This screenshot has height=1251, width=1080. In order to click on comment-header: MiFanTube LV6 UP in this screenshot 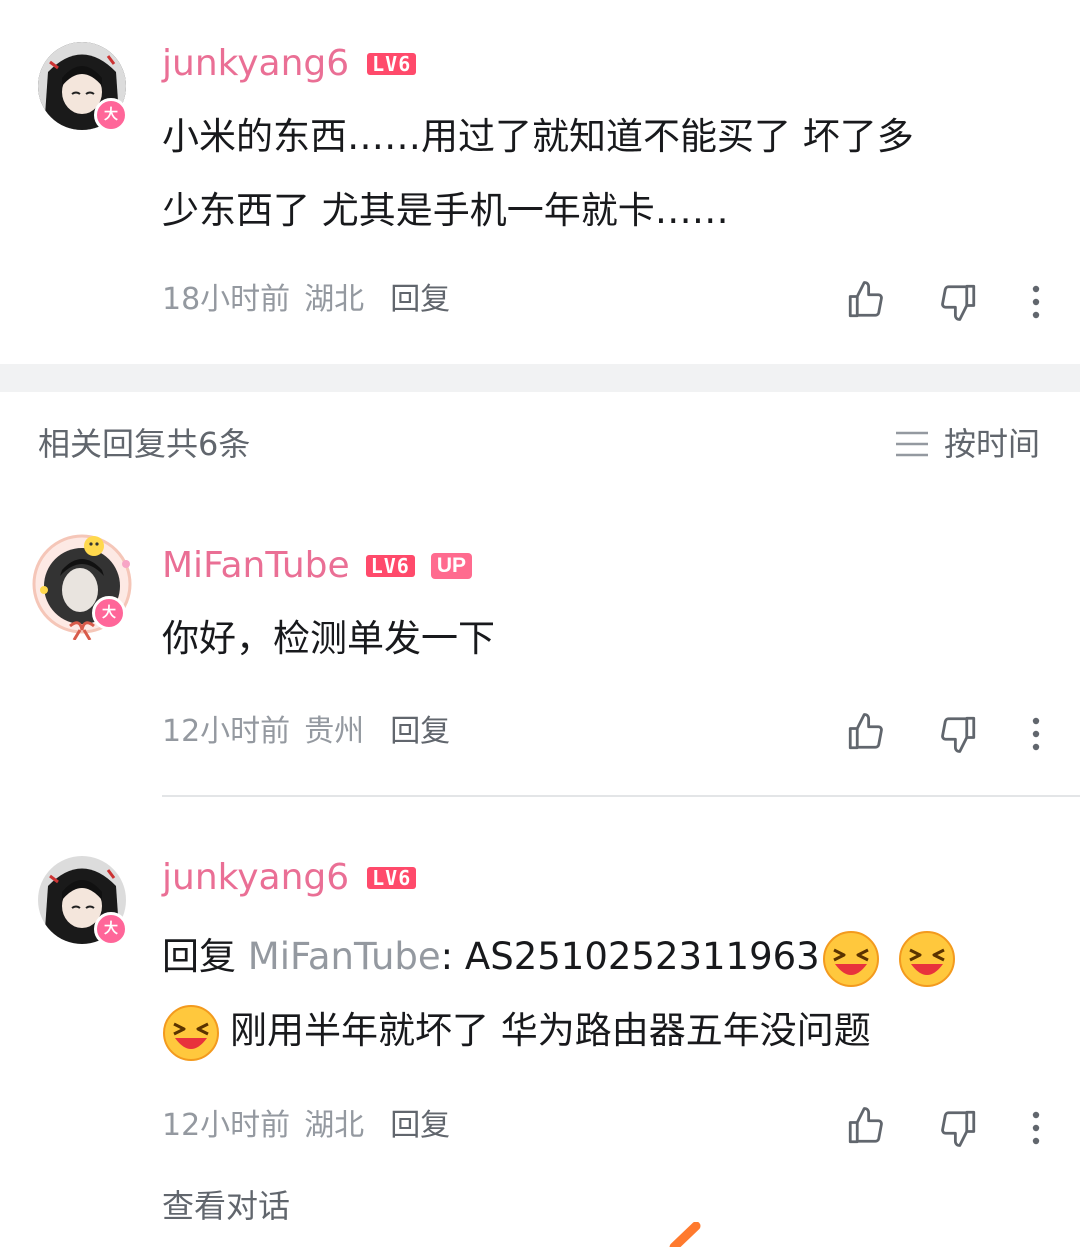, I will do `click(317, 566)`.